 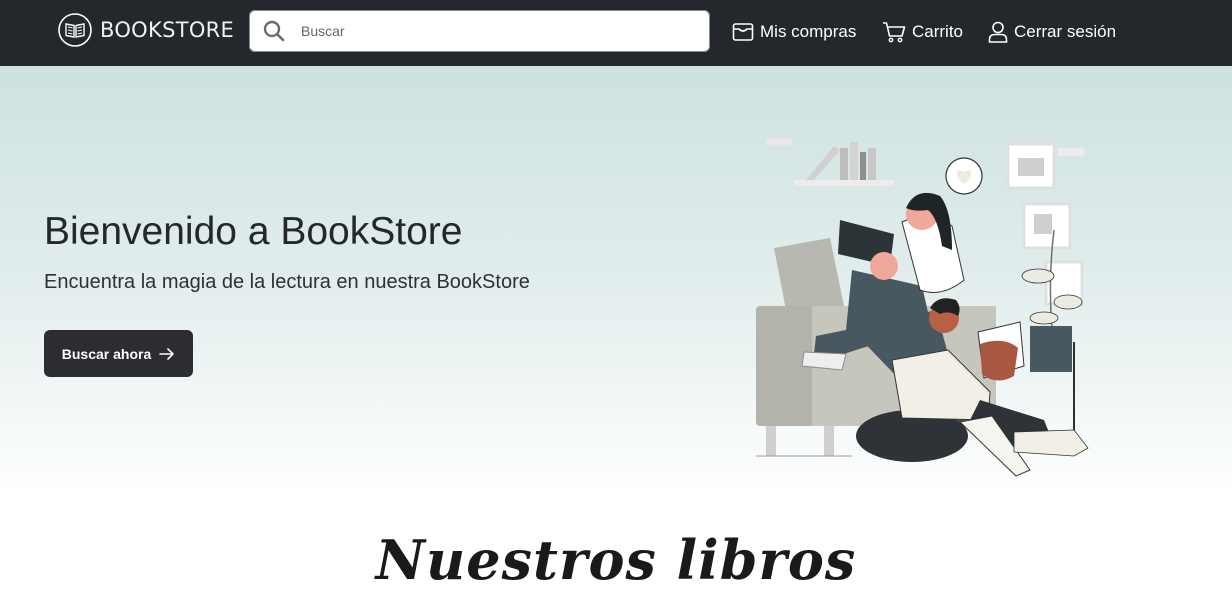 I want to click on search-now-label: Buscar ahora, so click(x=106, y=353).